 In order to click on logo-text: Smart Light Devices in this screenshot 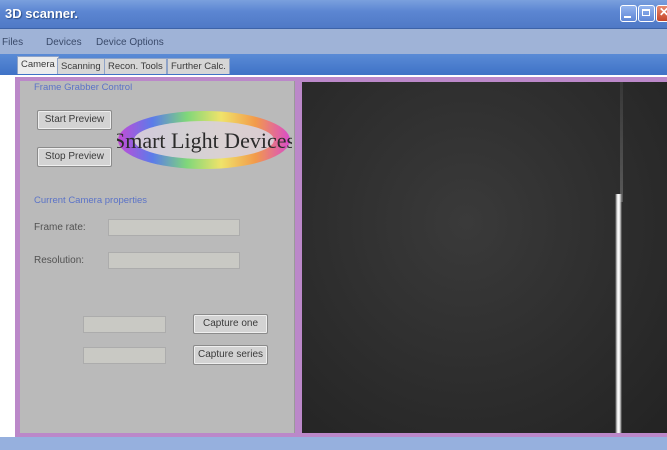, I will do `click(204, 140)`.